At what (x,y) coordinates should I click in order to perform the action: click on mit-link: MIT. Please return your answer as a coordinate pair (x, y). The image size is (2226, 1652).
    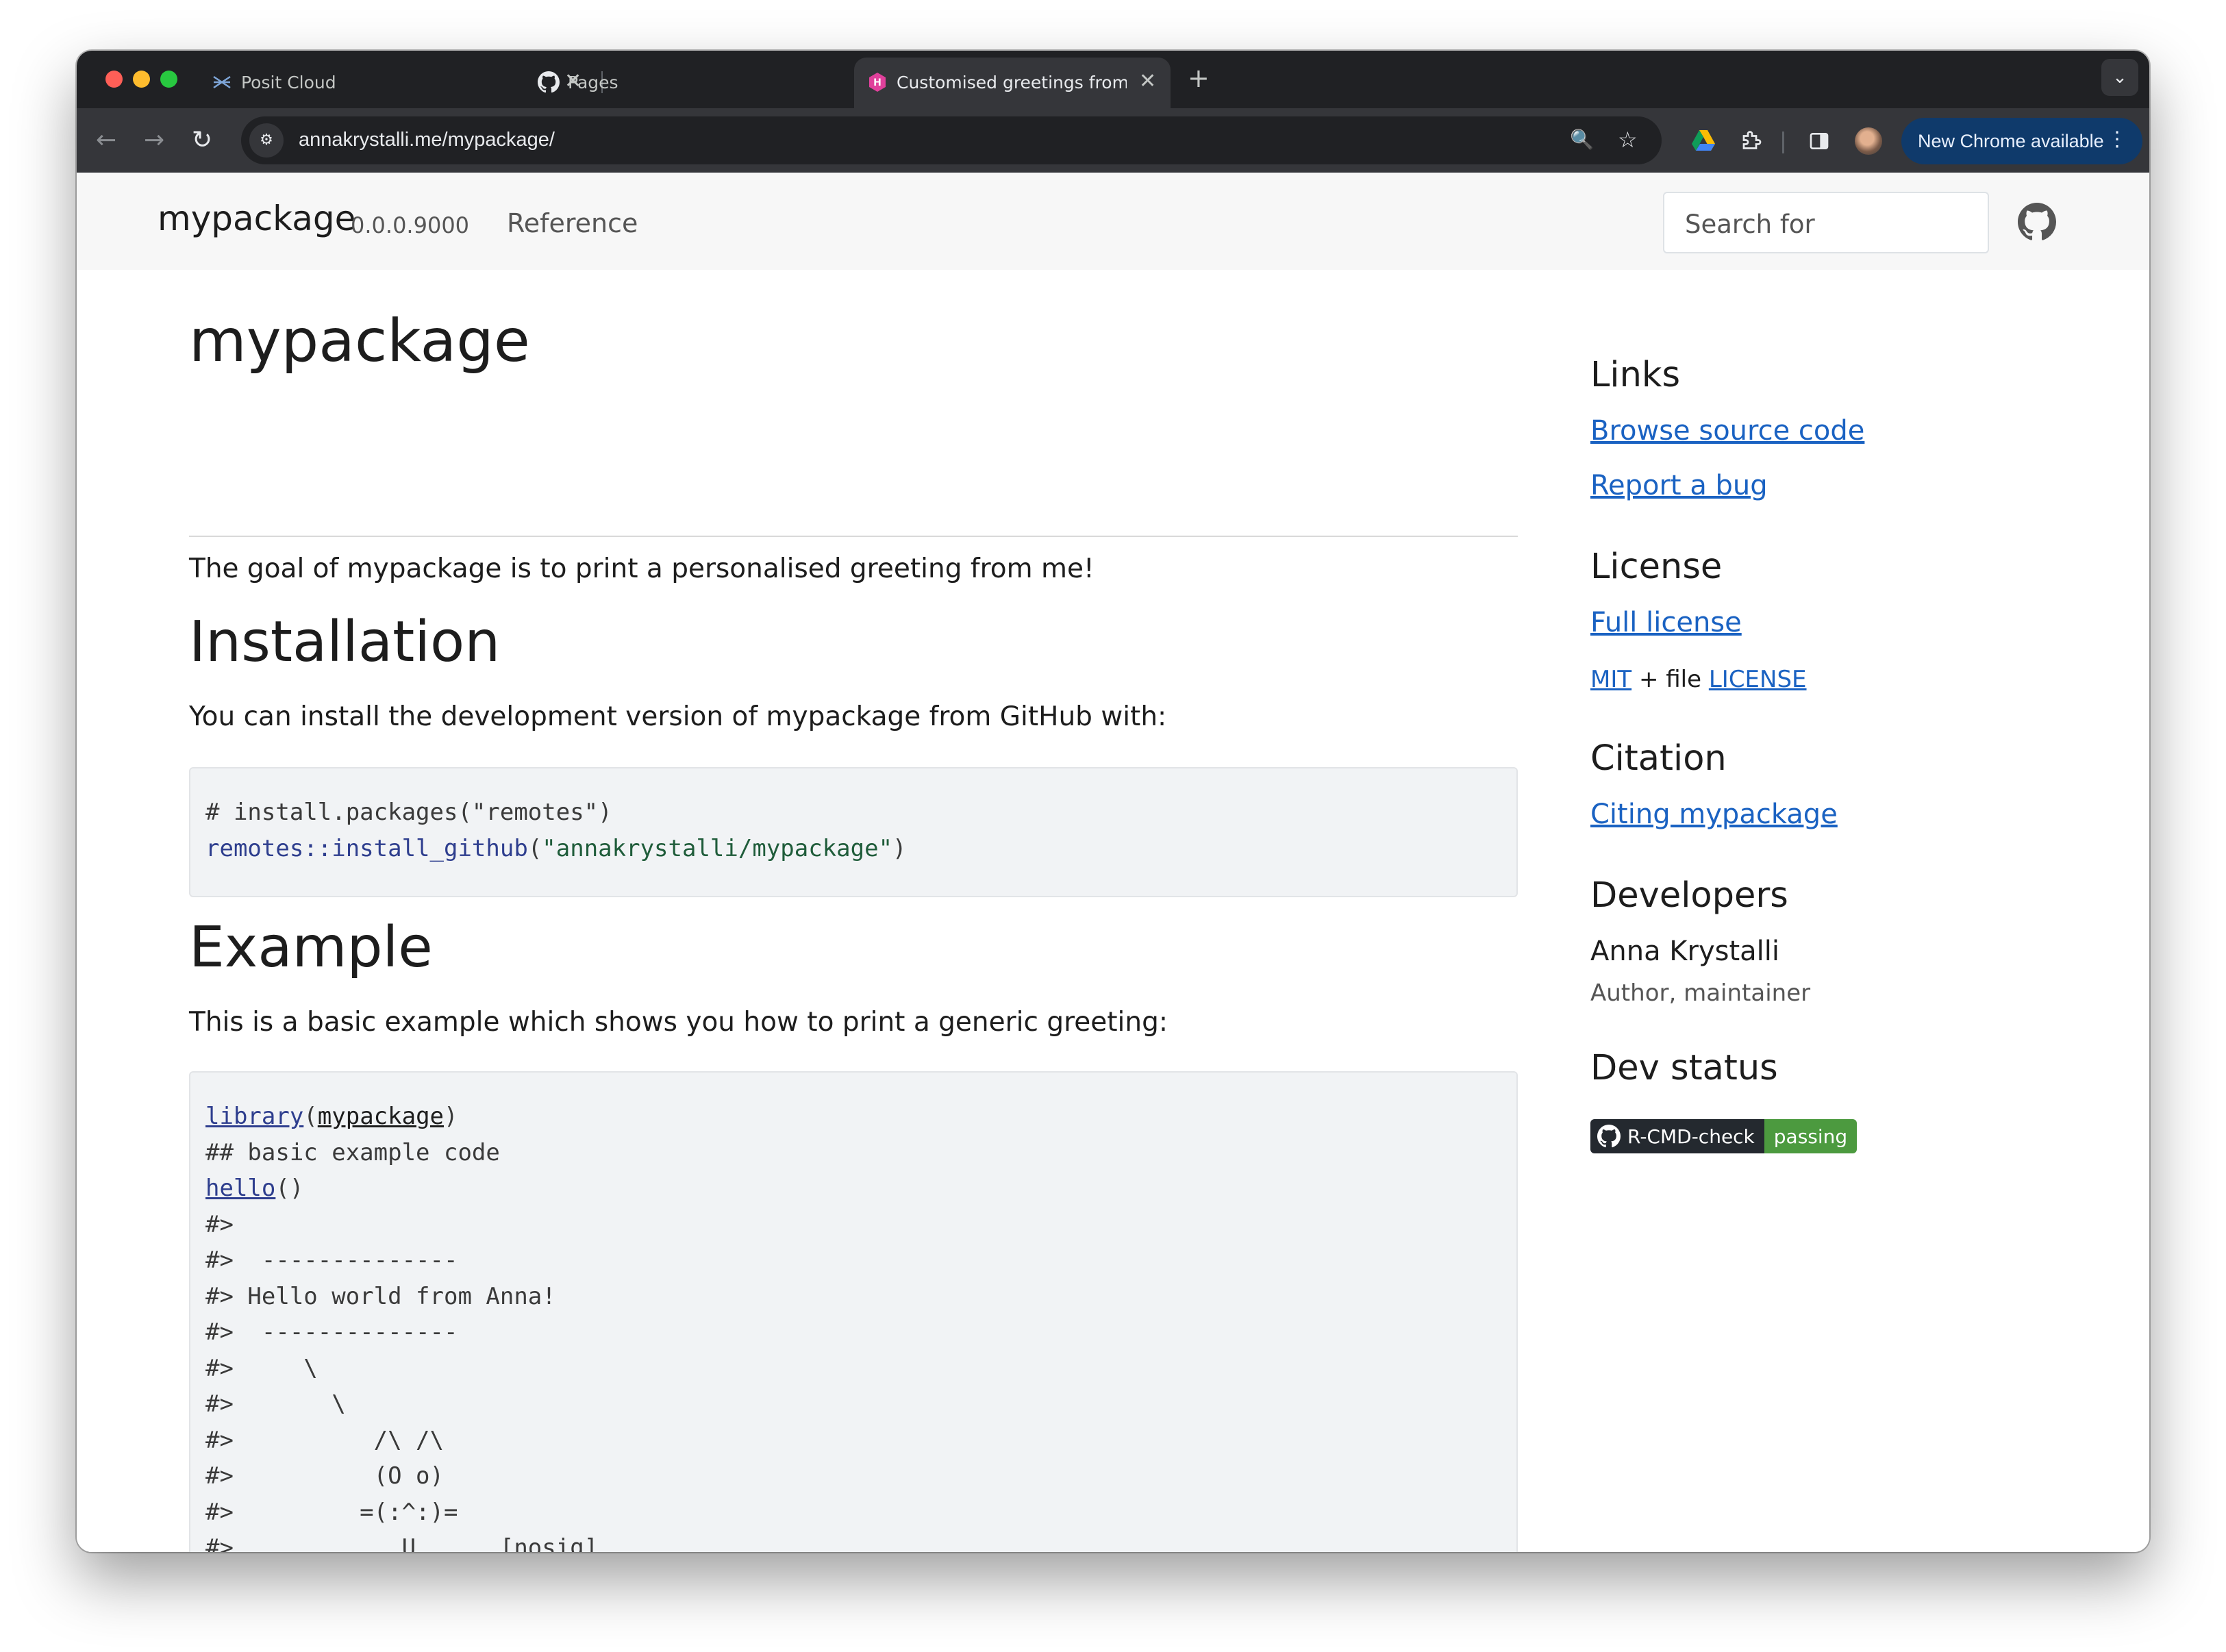
    Looking at the image, I should click on (1610, 679).